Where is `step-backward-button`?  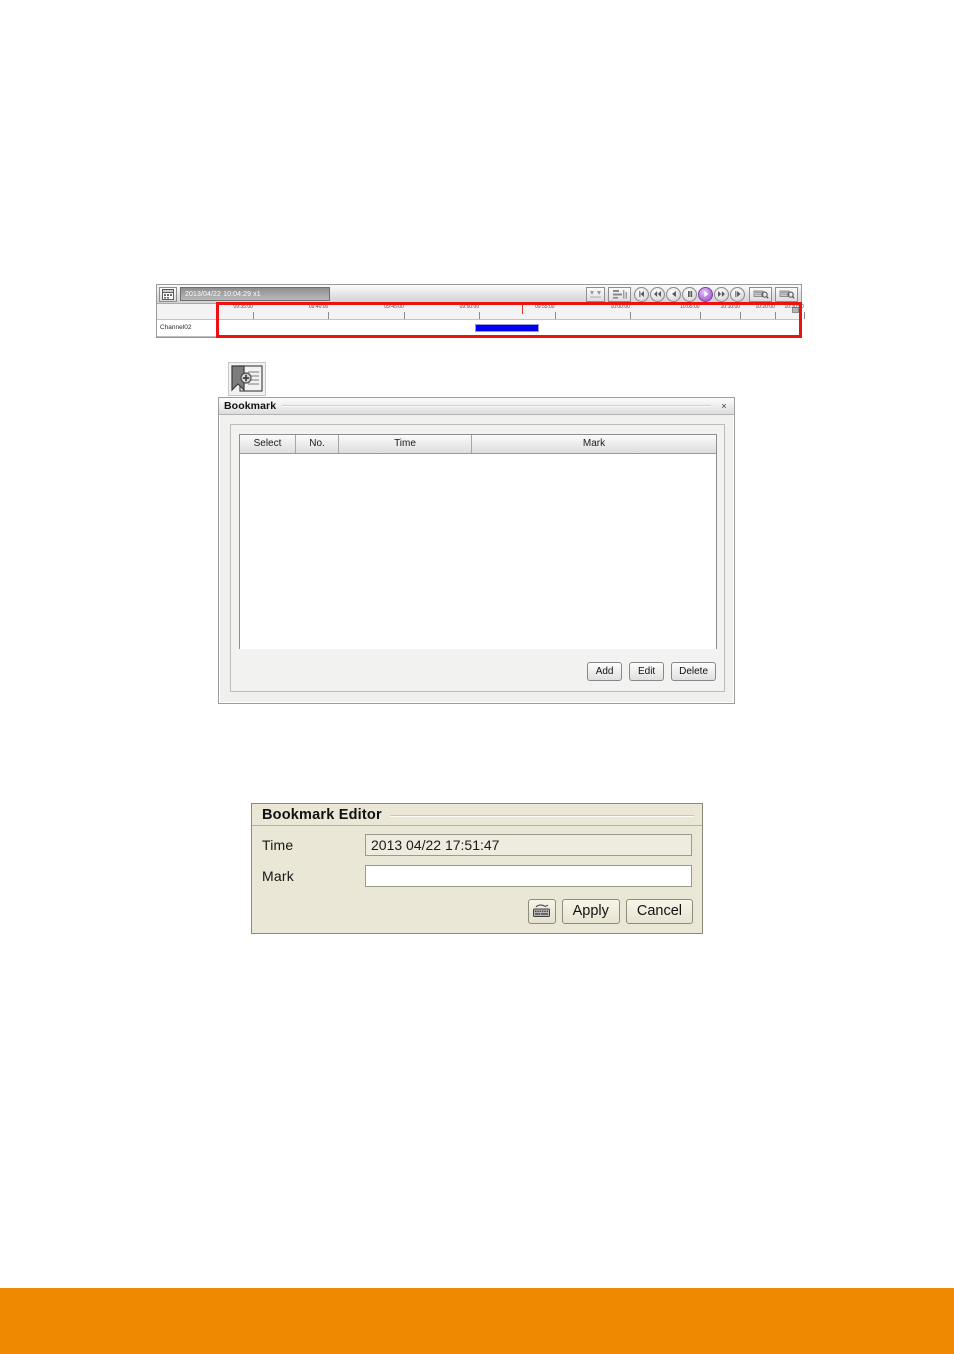 step-backward-button is located at coordinates (673, 294).